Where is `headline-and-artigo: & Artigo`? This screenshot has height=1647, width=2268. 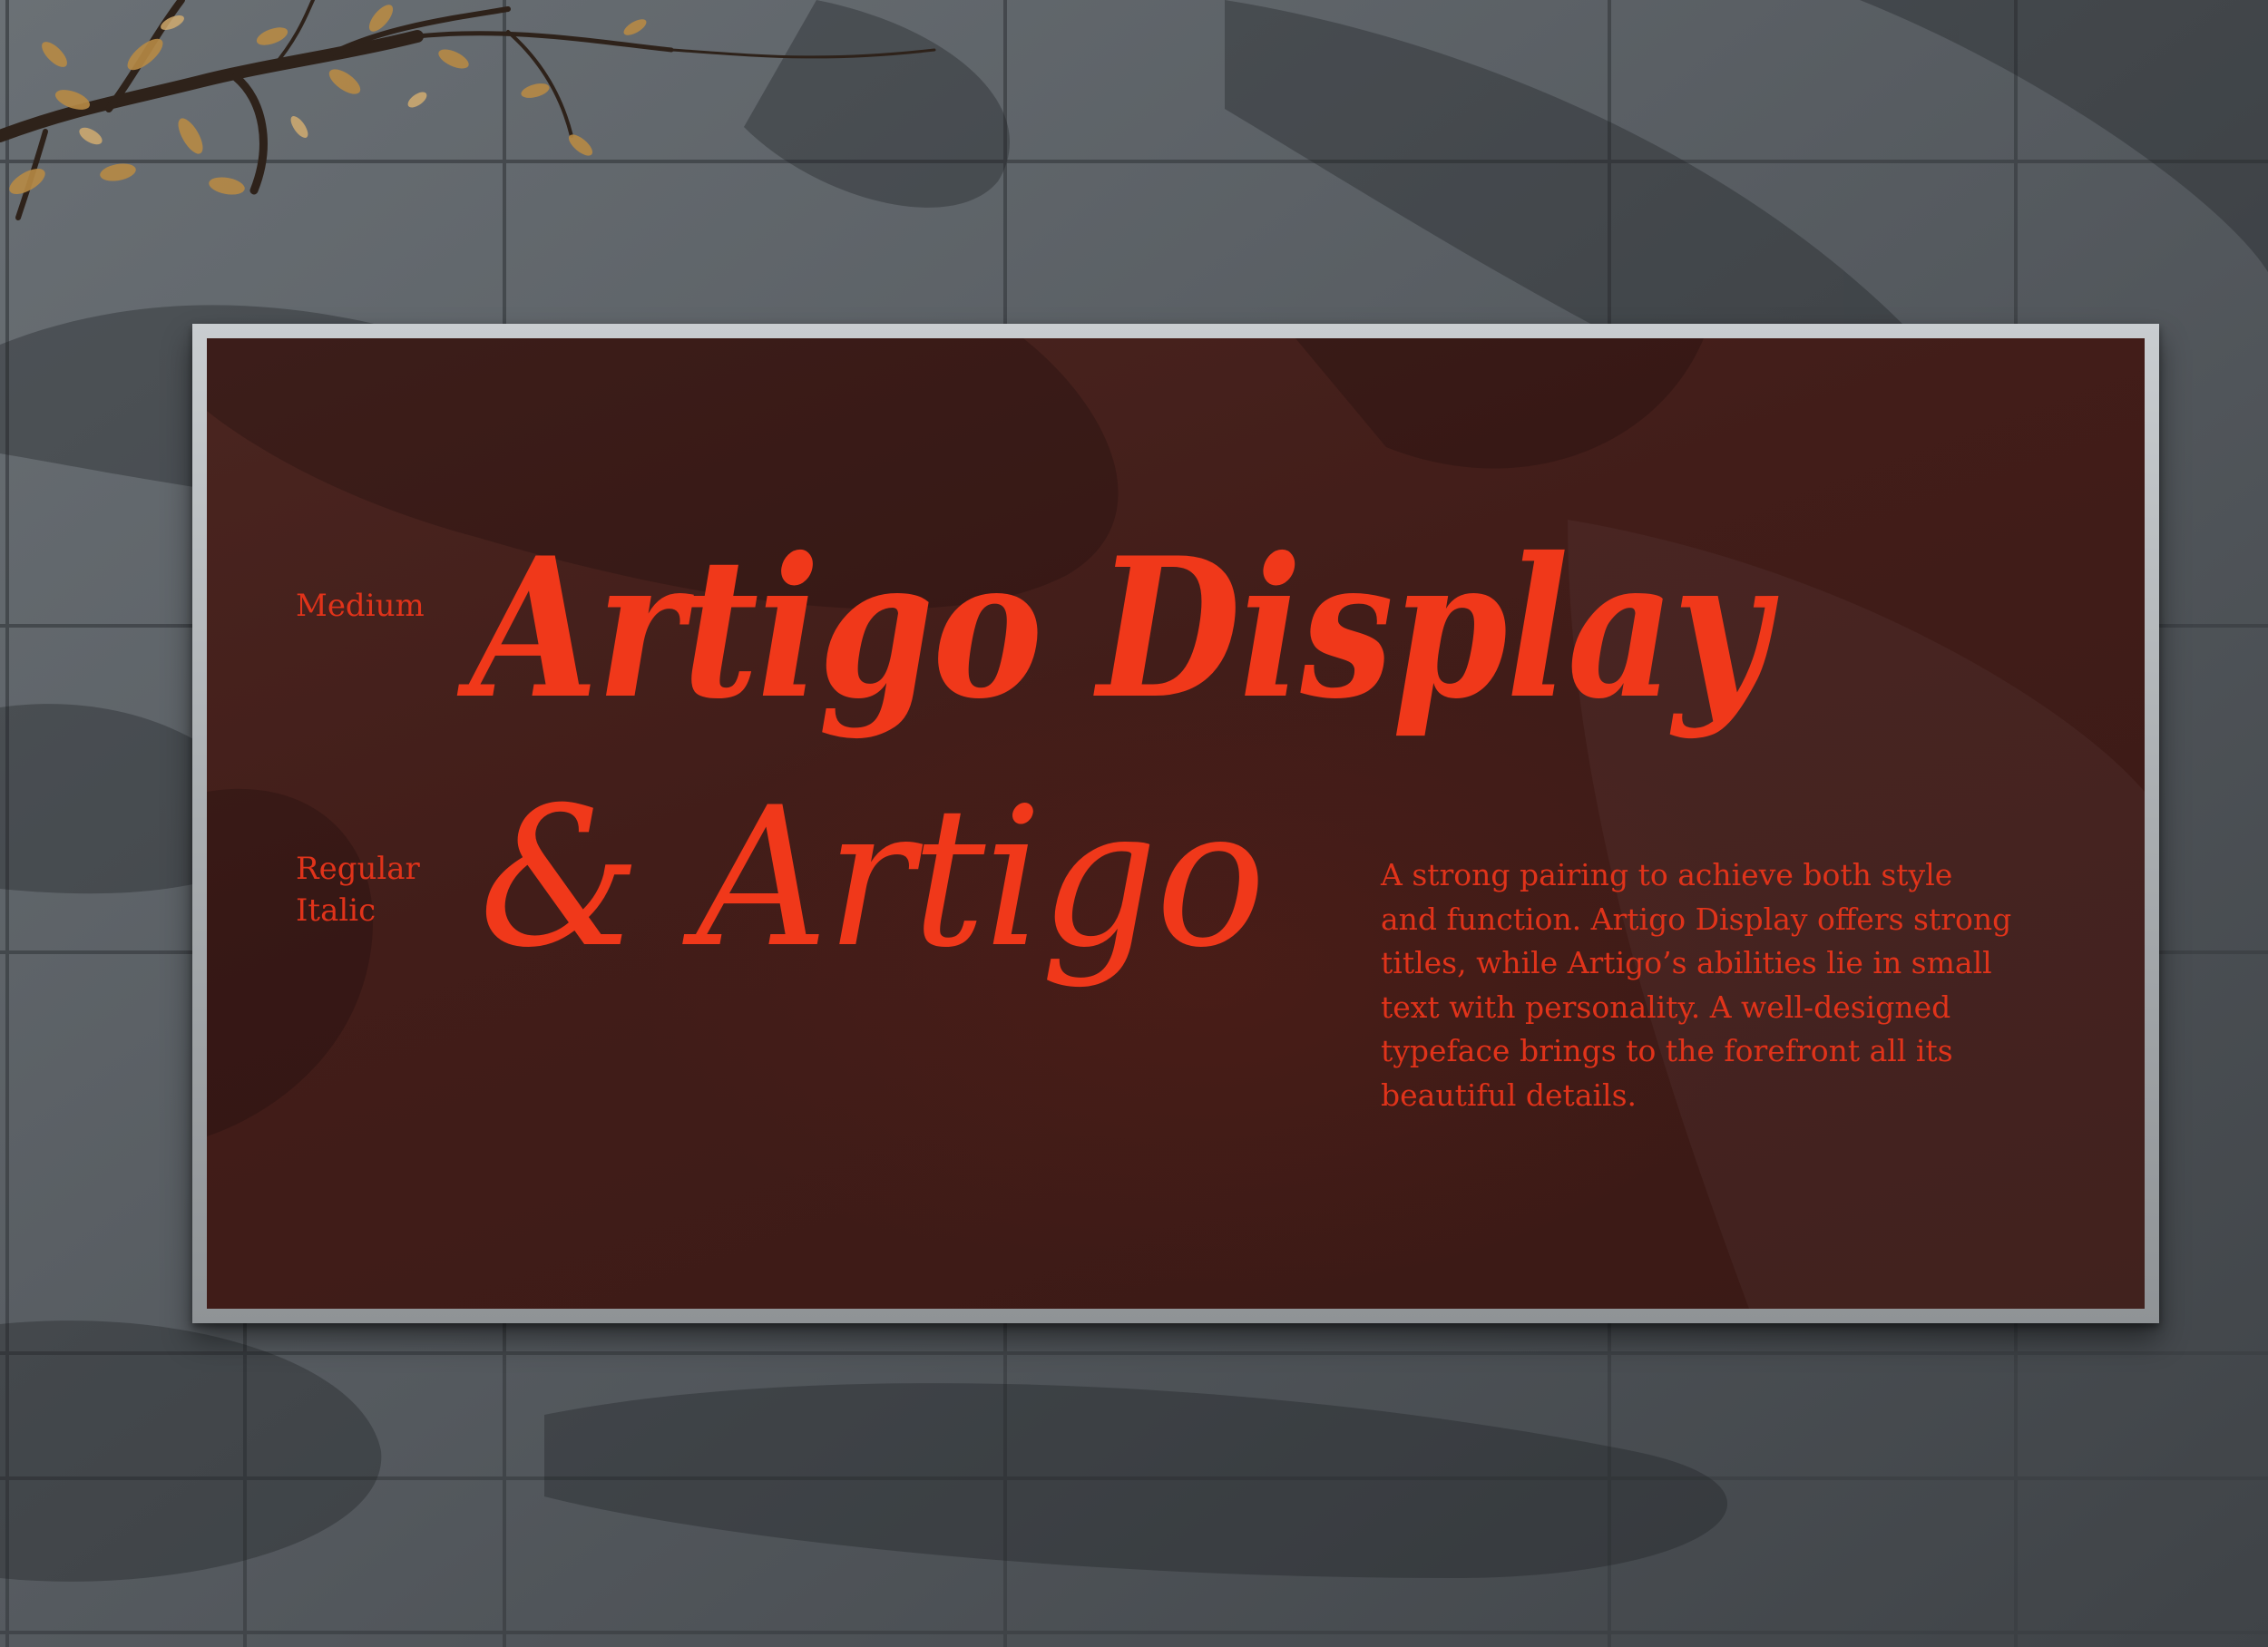
headline-and-artigo: & Artigo is located at coordinates (873, 877).